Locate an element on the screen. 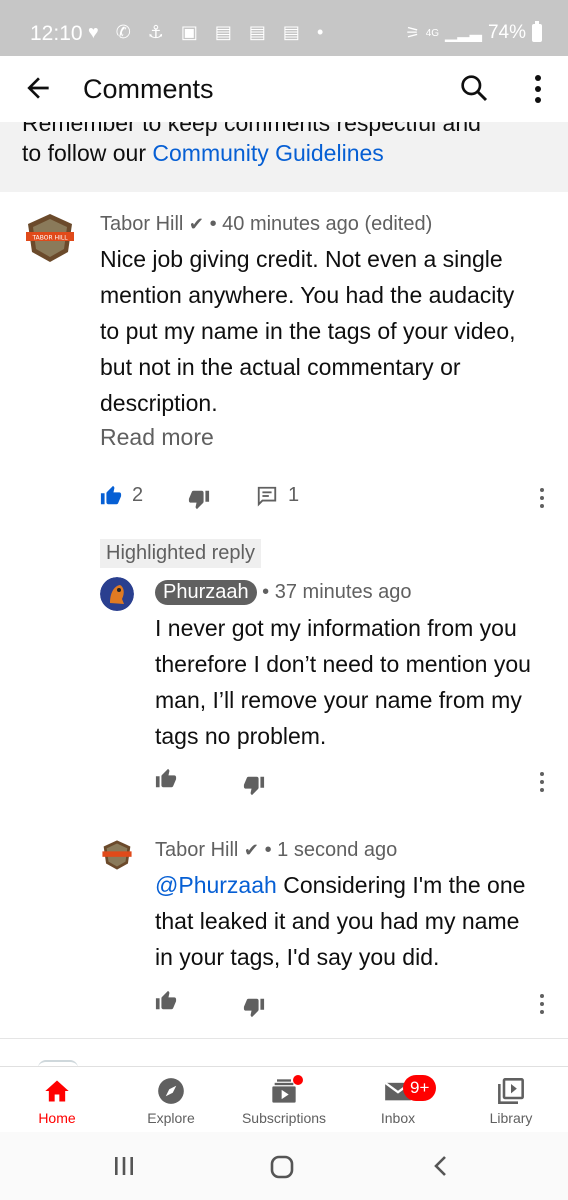 This screenshot has height=1200, width=568. nav-label: Subscriptions is located at coordinates (284, 1118).